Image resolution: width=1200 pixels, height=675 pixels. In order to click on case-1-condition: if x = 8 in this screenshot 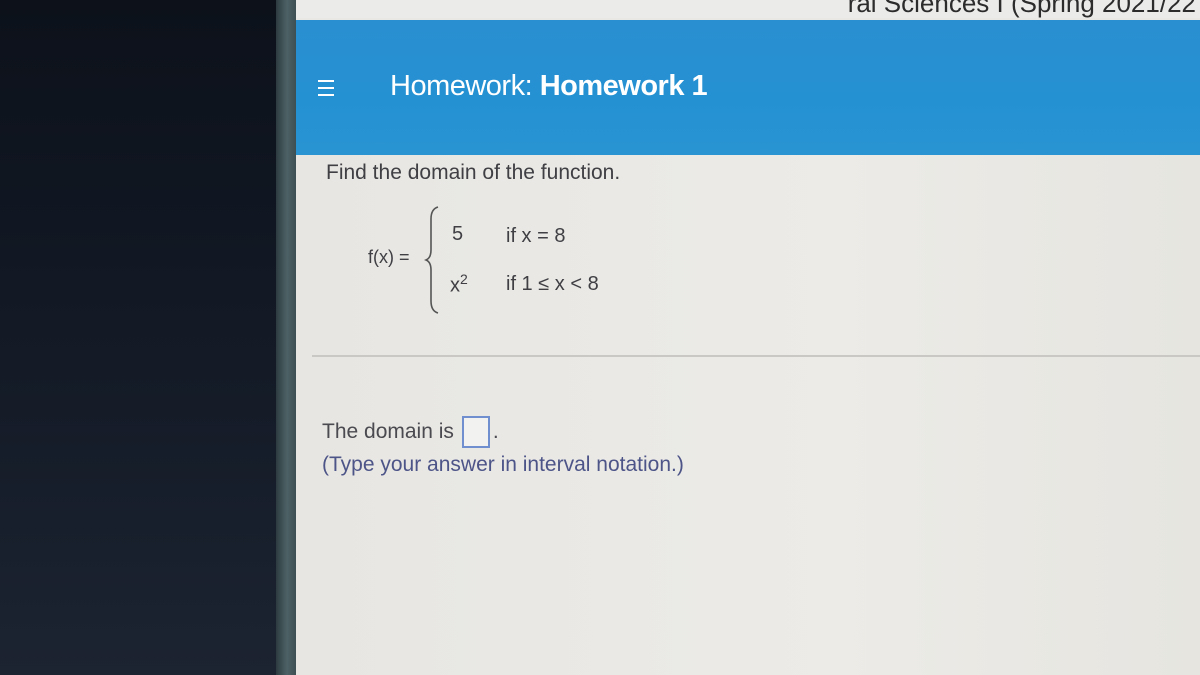, I will do `click(536, 236)`.